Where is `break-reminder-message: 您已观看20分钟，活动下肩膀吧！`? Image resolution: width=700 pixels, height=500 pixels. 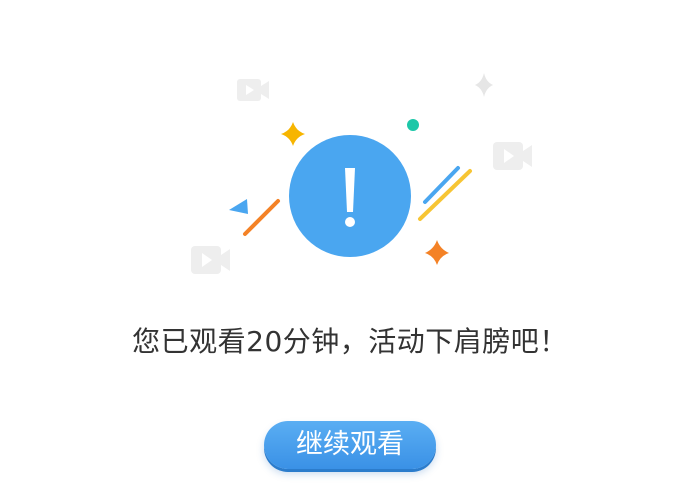
break-reminder-message: 您已观看20分钟，活动下肩膀吧！ is located at coordinates (350, 341).